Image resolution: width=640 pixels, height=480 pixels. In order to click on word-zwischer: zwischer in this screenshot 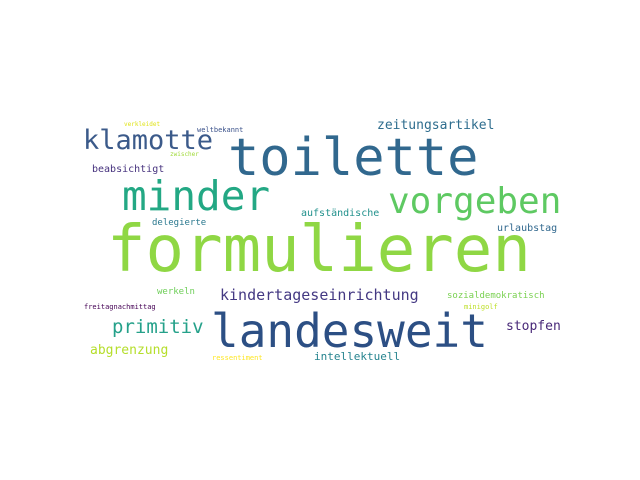, I will do `click(184, 154)`.